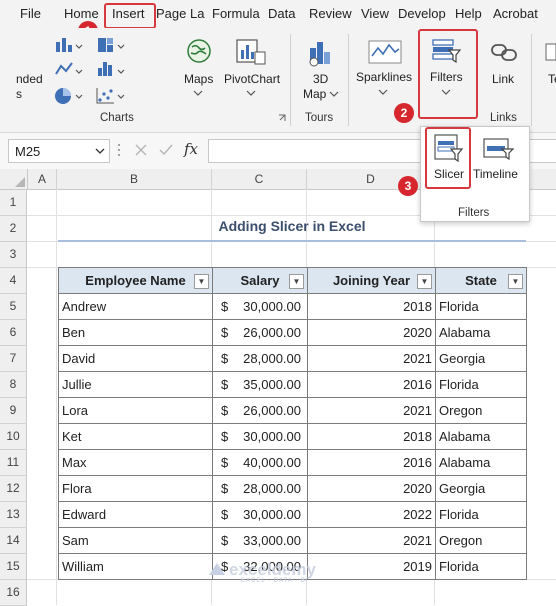  Describe the element at coordinates (30, 13) in the screenshot. I see `menu-file: File` at that location.